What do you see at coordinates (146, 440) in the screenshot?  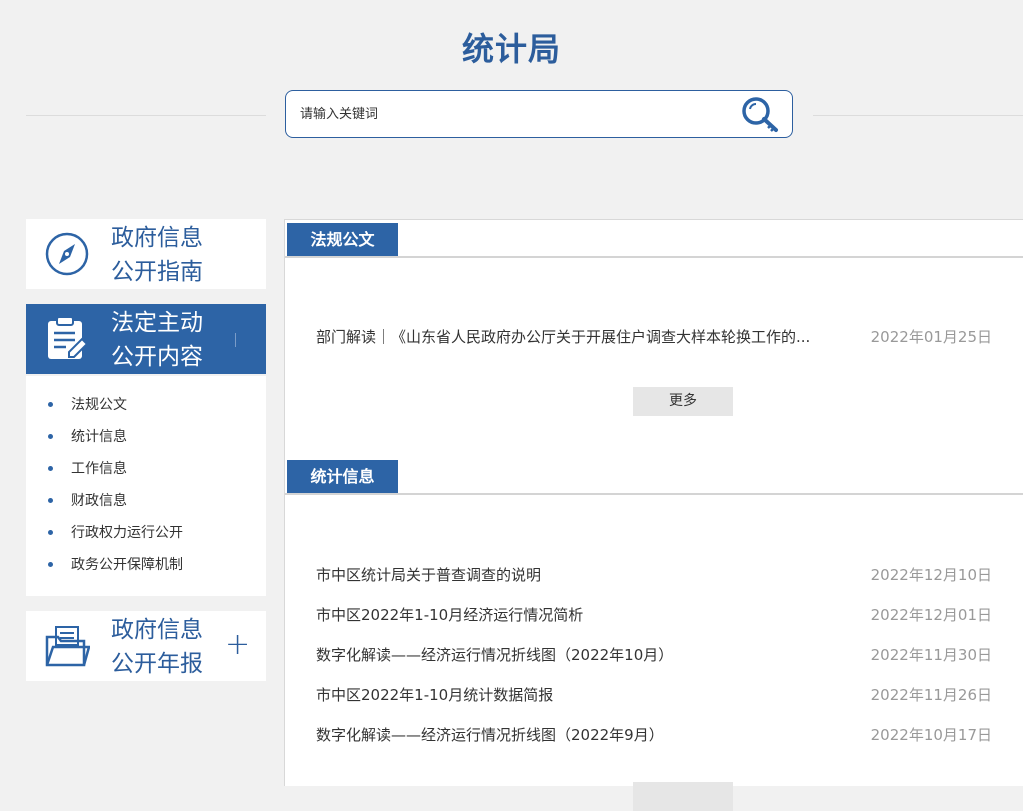 I see `submenu-item: 统计信息` at bounding box center [146, 440].